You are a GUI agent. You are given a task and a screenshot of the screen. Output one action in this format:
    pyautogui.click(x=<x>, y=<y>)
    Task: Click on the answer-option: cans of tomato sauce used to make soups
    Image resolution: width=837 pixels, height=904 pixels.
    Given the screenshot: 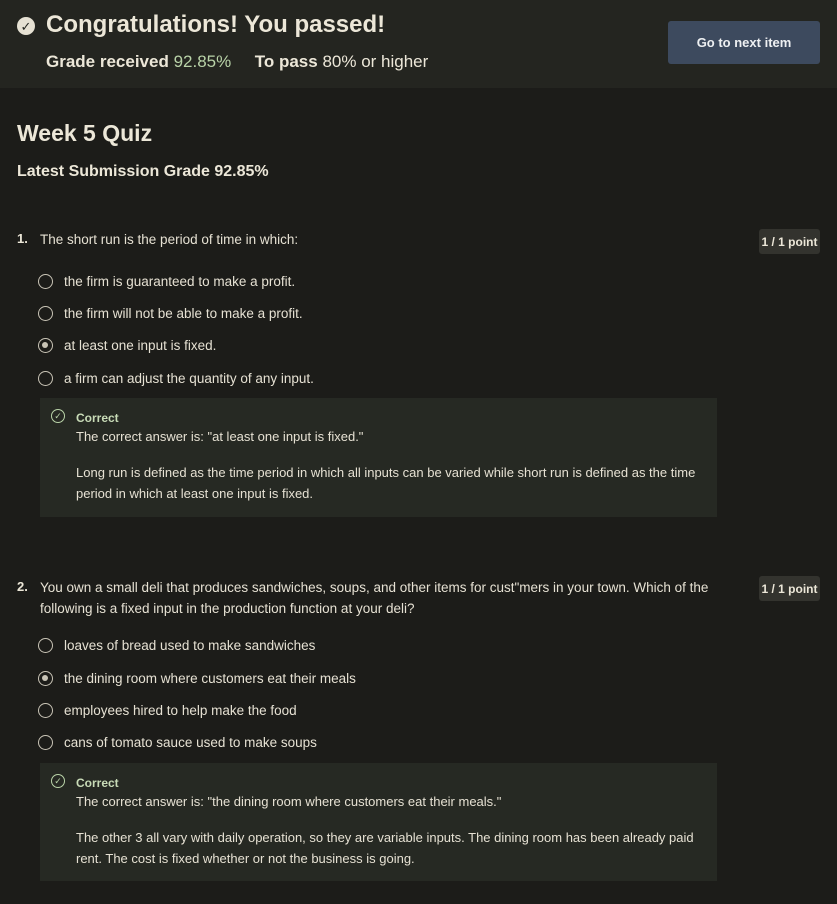 What is the action you would take?
    pyautogui.click(x=177, y=742)
    